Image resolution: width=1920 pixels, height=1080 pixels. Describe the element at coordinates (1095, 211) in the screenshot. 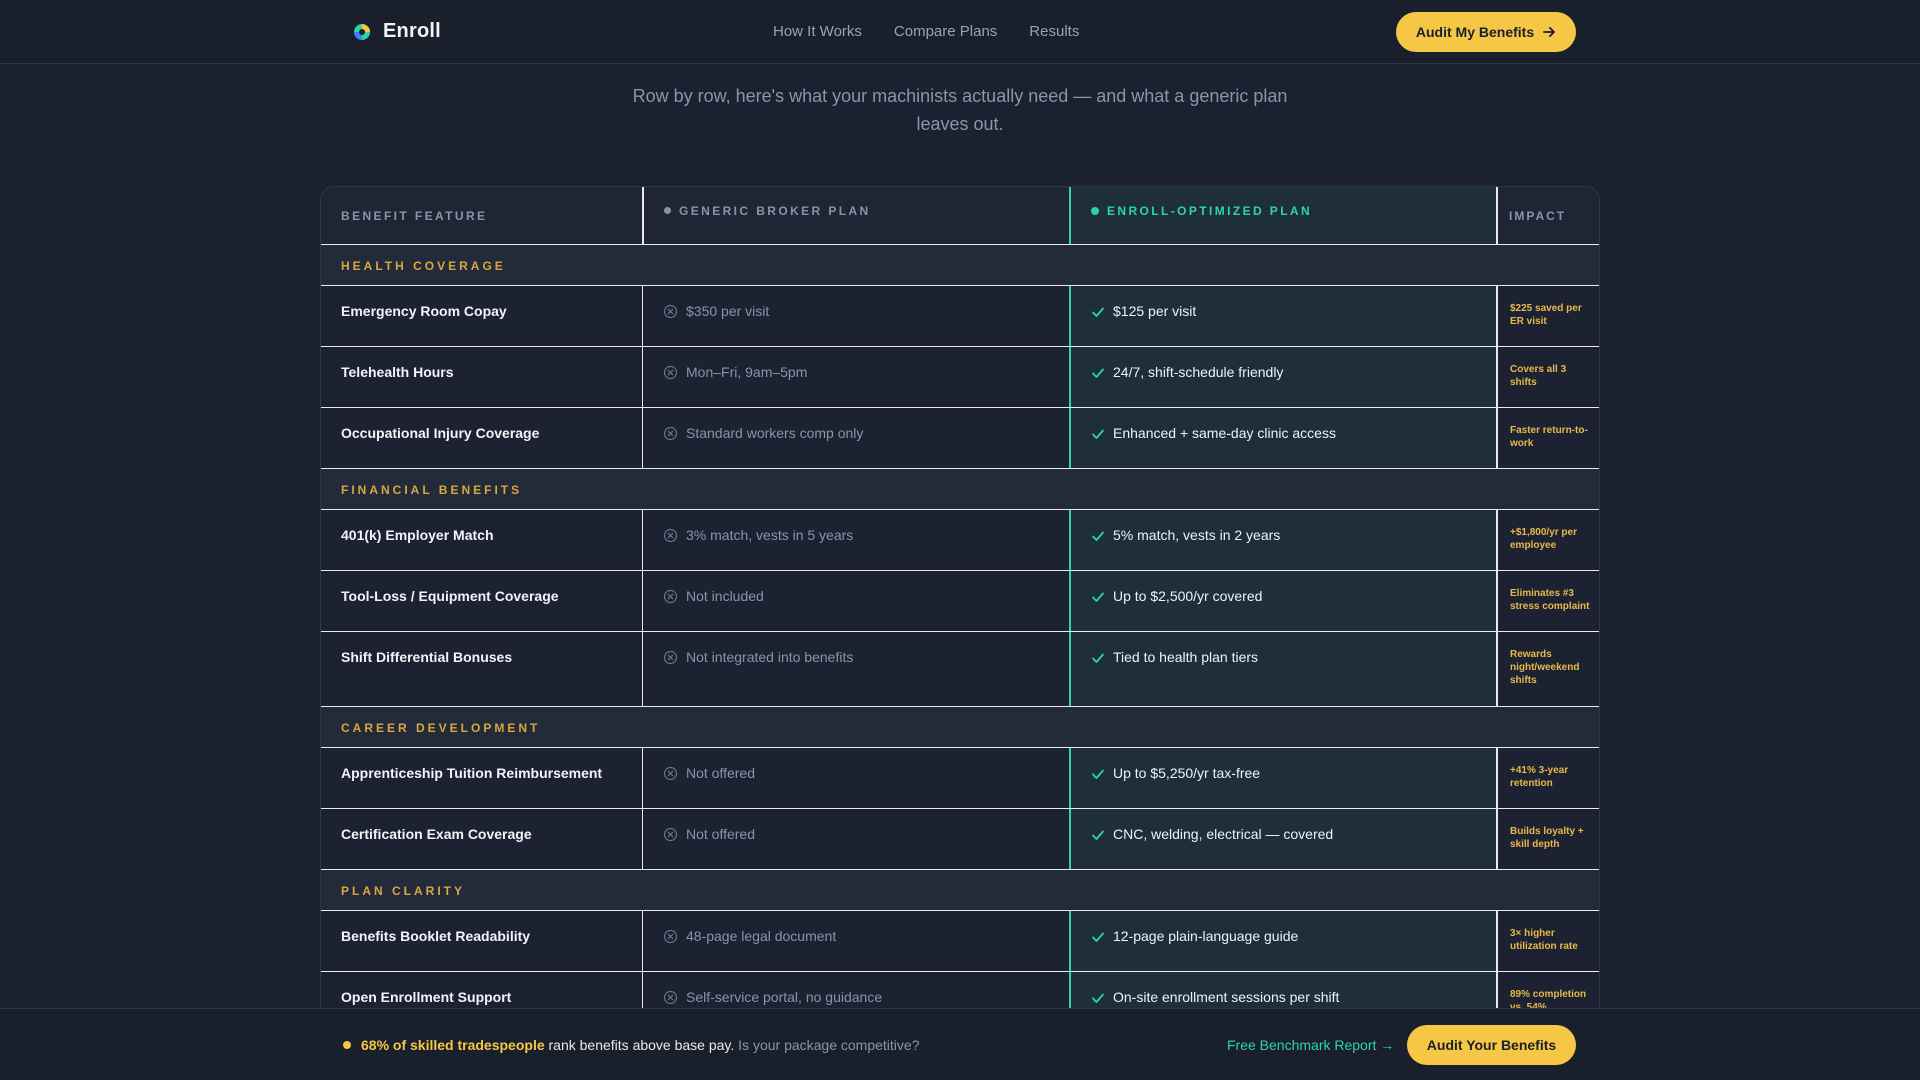

I see `optimized-dot-icon` at that location.